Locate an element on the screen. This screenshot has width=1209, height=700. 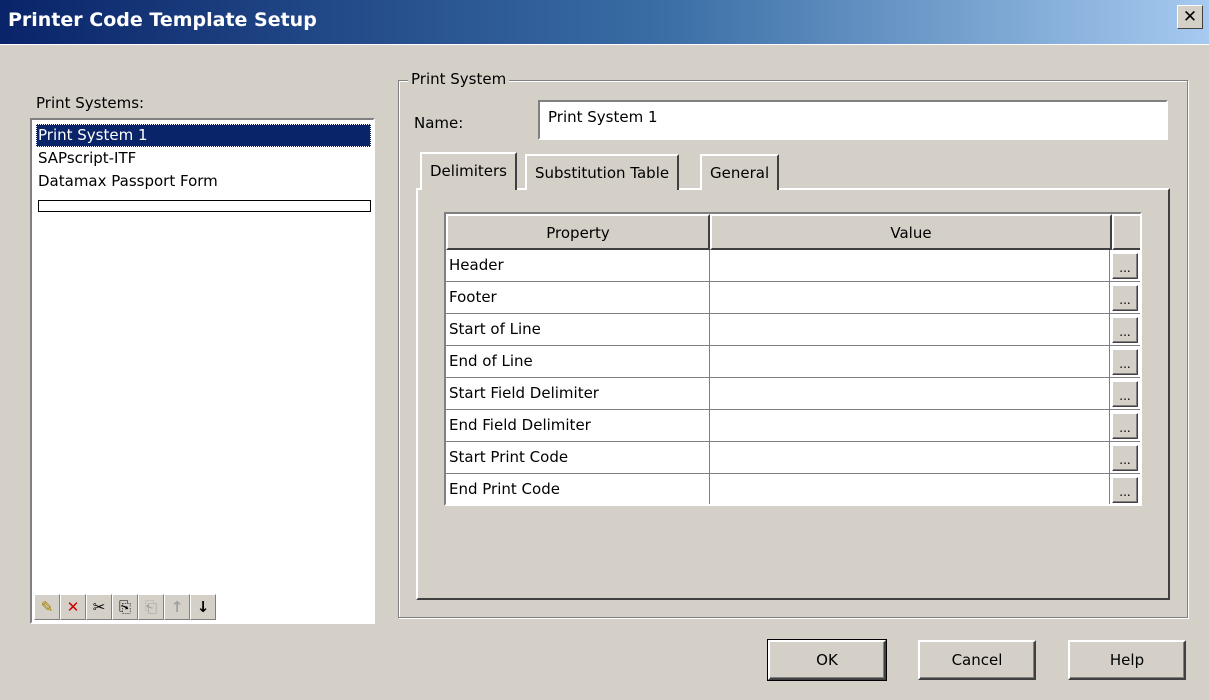
window-title: Printer Code Template Setup is located at coordinates (162, 20).